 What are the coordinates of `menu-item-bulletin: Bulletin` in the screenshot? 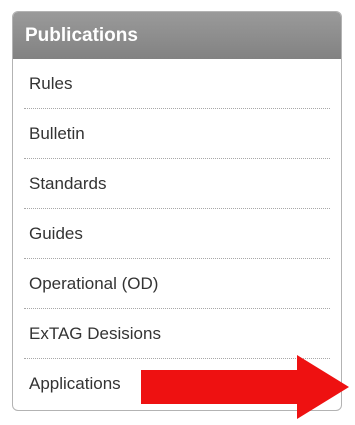 It's located at (177, 134).